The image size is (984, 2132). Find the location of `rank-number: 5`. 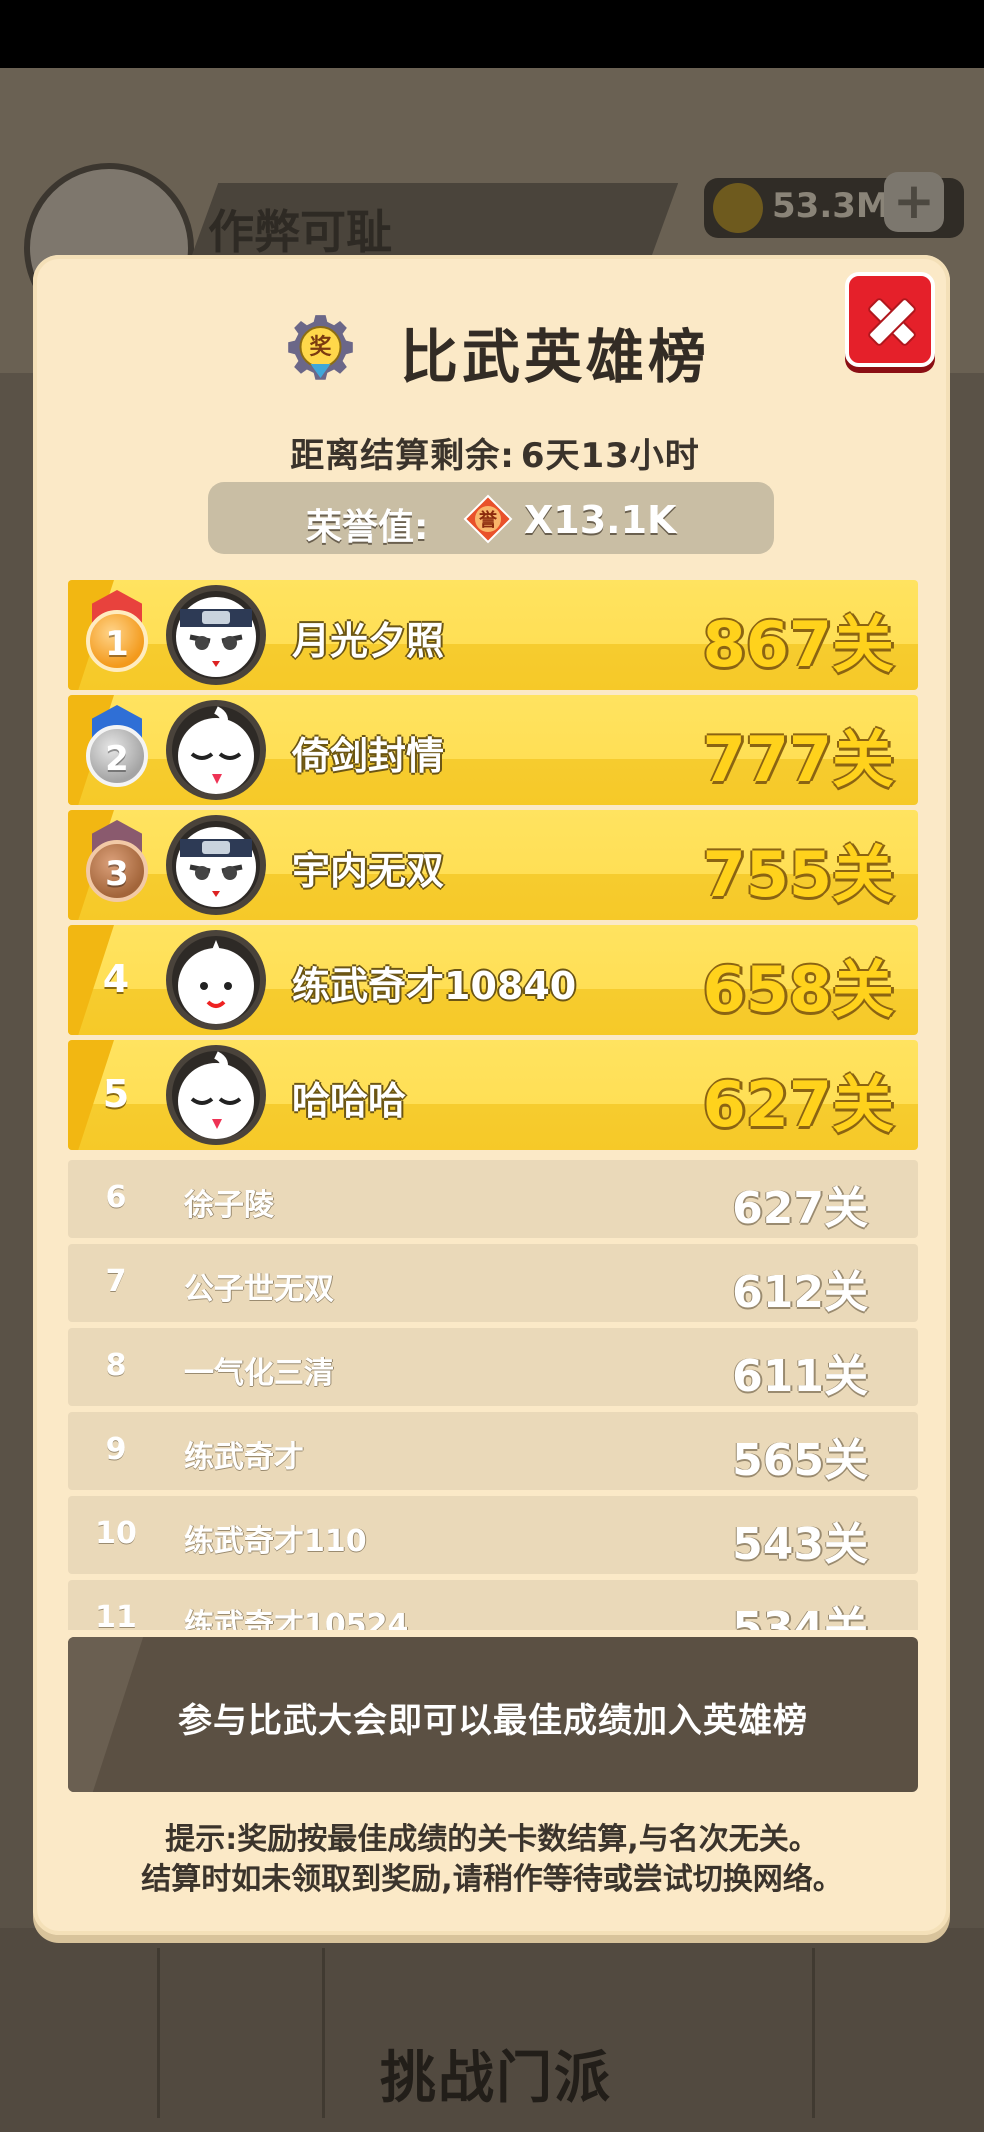

rank-number: 5 is located at coordinates (116, 1094).